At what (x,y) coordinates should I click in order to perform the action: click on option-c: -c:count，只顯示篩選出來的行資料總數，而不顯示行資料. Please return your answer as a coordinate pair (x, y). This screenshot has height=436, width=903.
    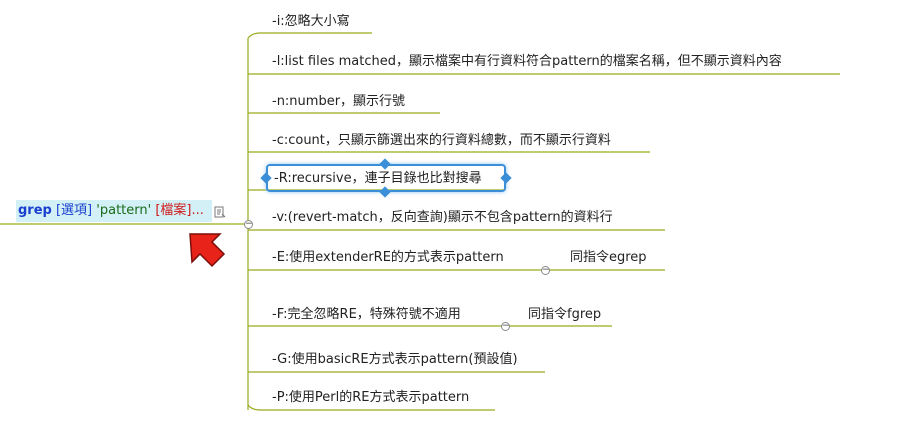
    Looking at the image, I should click on (441, 141).